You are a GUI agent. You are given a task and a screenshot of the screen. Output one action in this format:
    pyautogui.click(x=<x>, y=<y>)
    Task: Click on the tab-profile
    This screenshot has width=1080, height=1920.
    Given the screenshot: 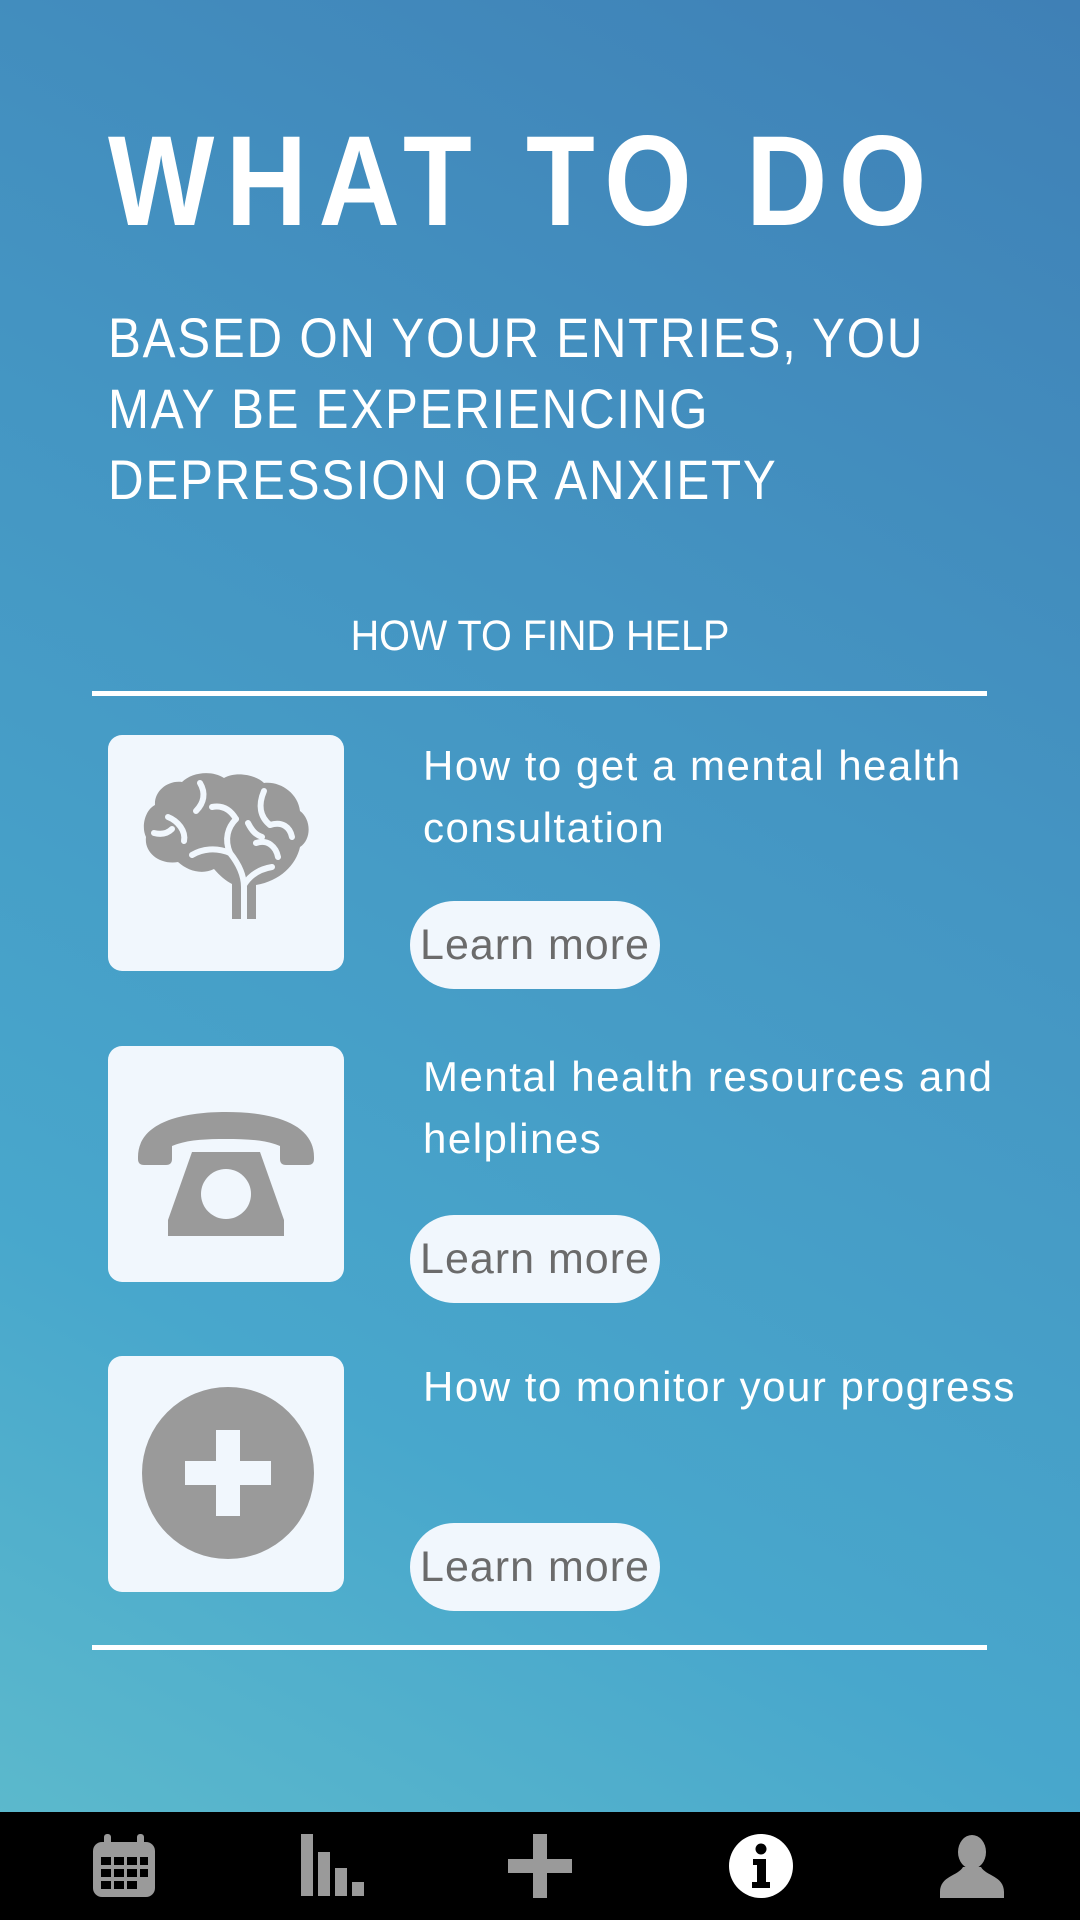 What is the action you would take?
    pyautogui.click(x=972, y=1866)
    